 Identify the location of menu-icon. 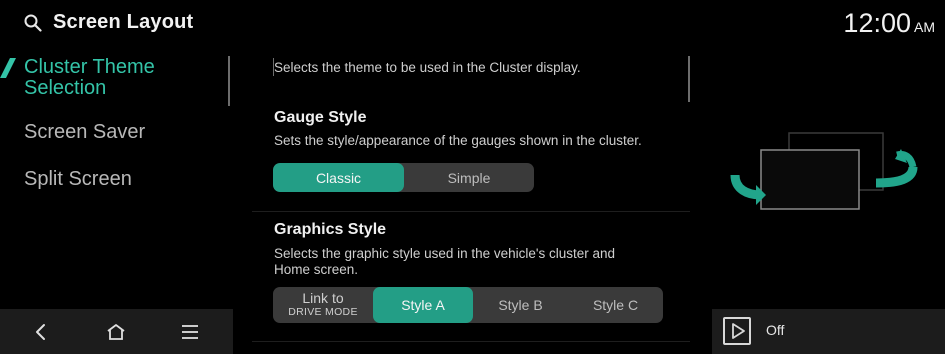
(190, 331).